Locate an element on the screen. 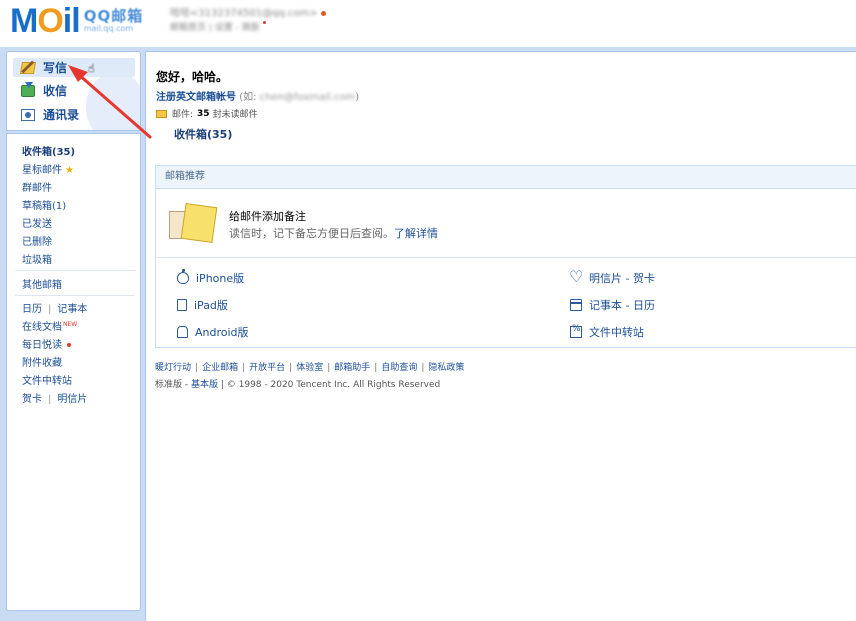  logo-qq-block: QQ邮箱 mail.qq.com is located at coordinates (114, 20).